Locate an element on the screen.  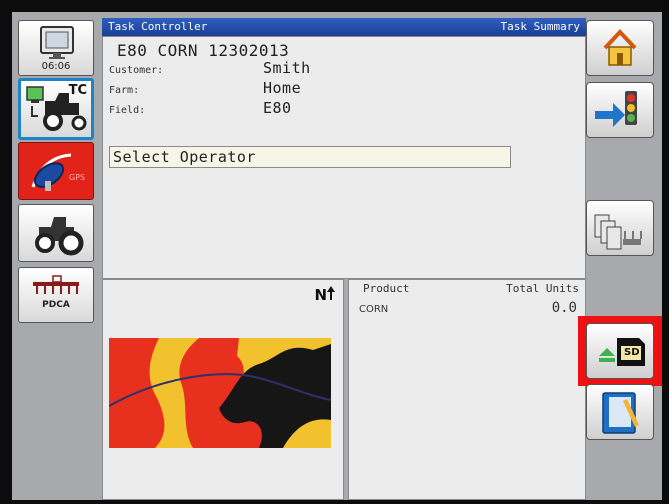
gps-button: GPS is located at coordinates (56, 171).